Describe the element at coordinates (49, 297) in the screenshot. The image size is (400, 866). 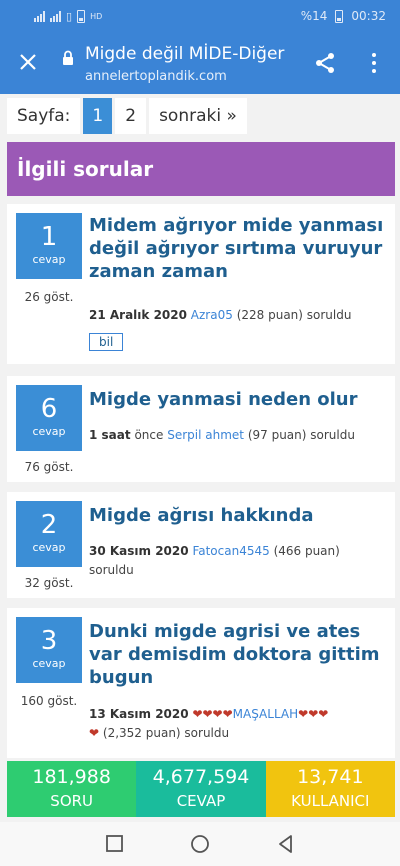
I see `view-count: 26 göst.` at that location.